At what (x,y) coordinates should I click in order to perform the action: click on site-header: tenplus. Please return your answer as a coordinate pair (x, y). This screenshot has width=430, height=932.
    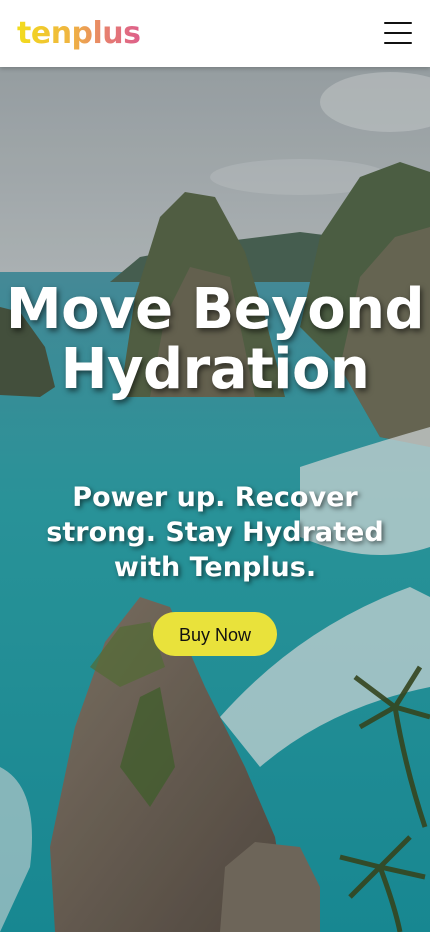
    Looking at the image, I should click on (215, 33).